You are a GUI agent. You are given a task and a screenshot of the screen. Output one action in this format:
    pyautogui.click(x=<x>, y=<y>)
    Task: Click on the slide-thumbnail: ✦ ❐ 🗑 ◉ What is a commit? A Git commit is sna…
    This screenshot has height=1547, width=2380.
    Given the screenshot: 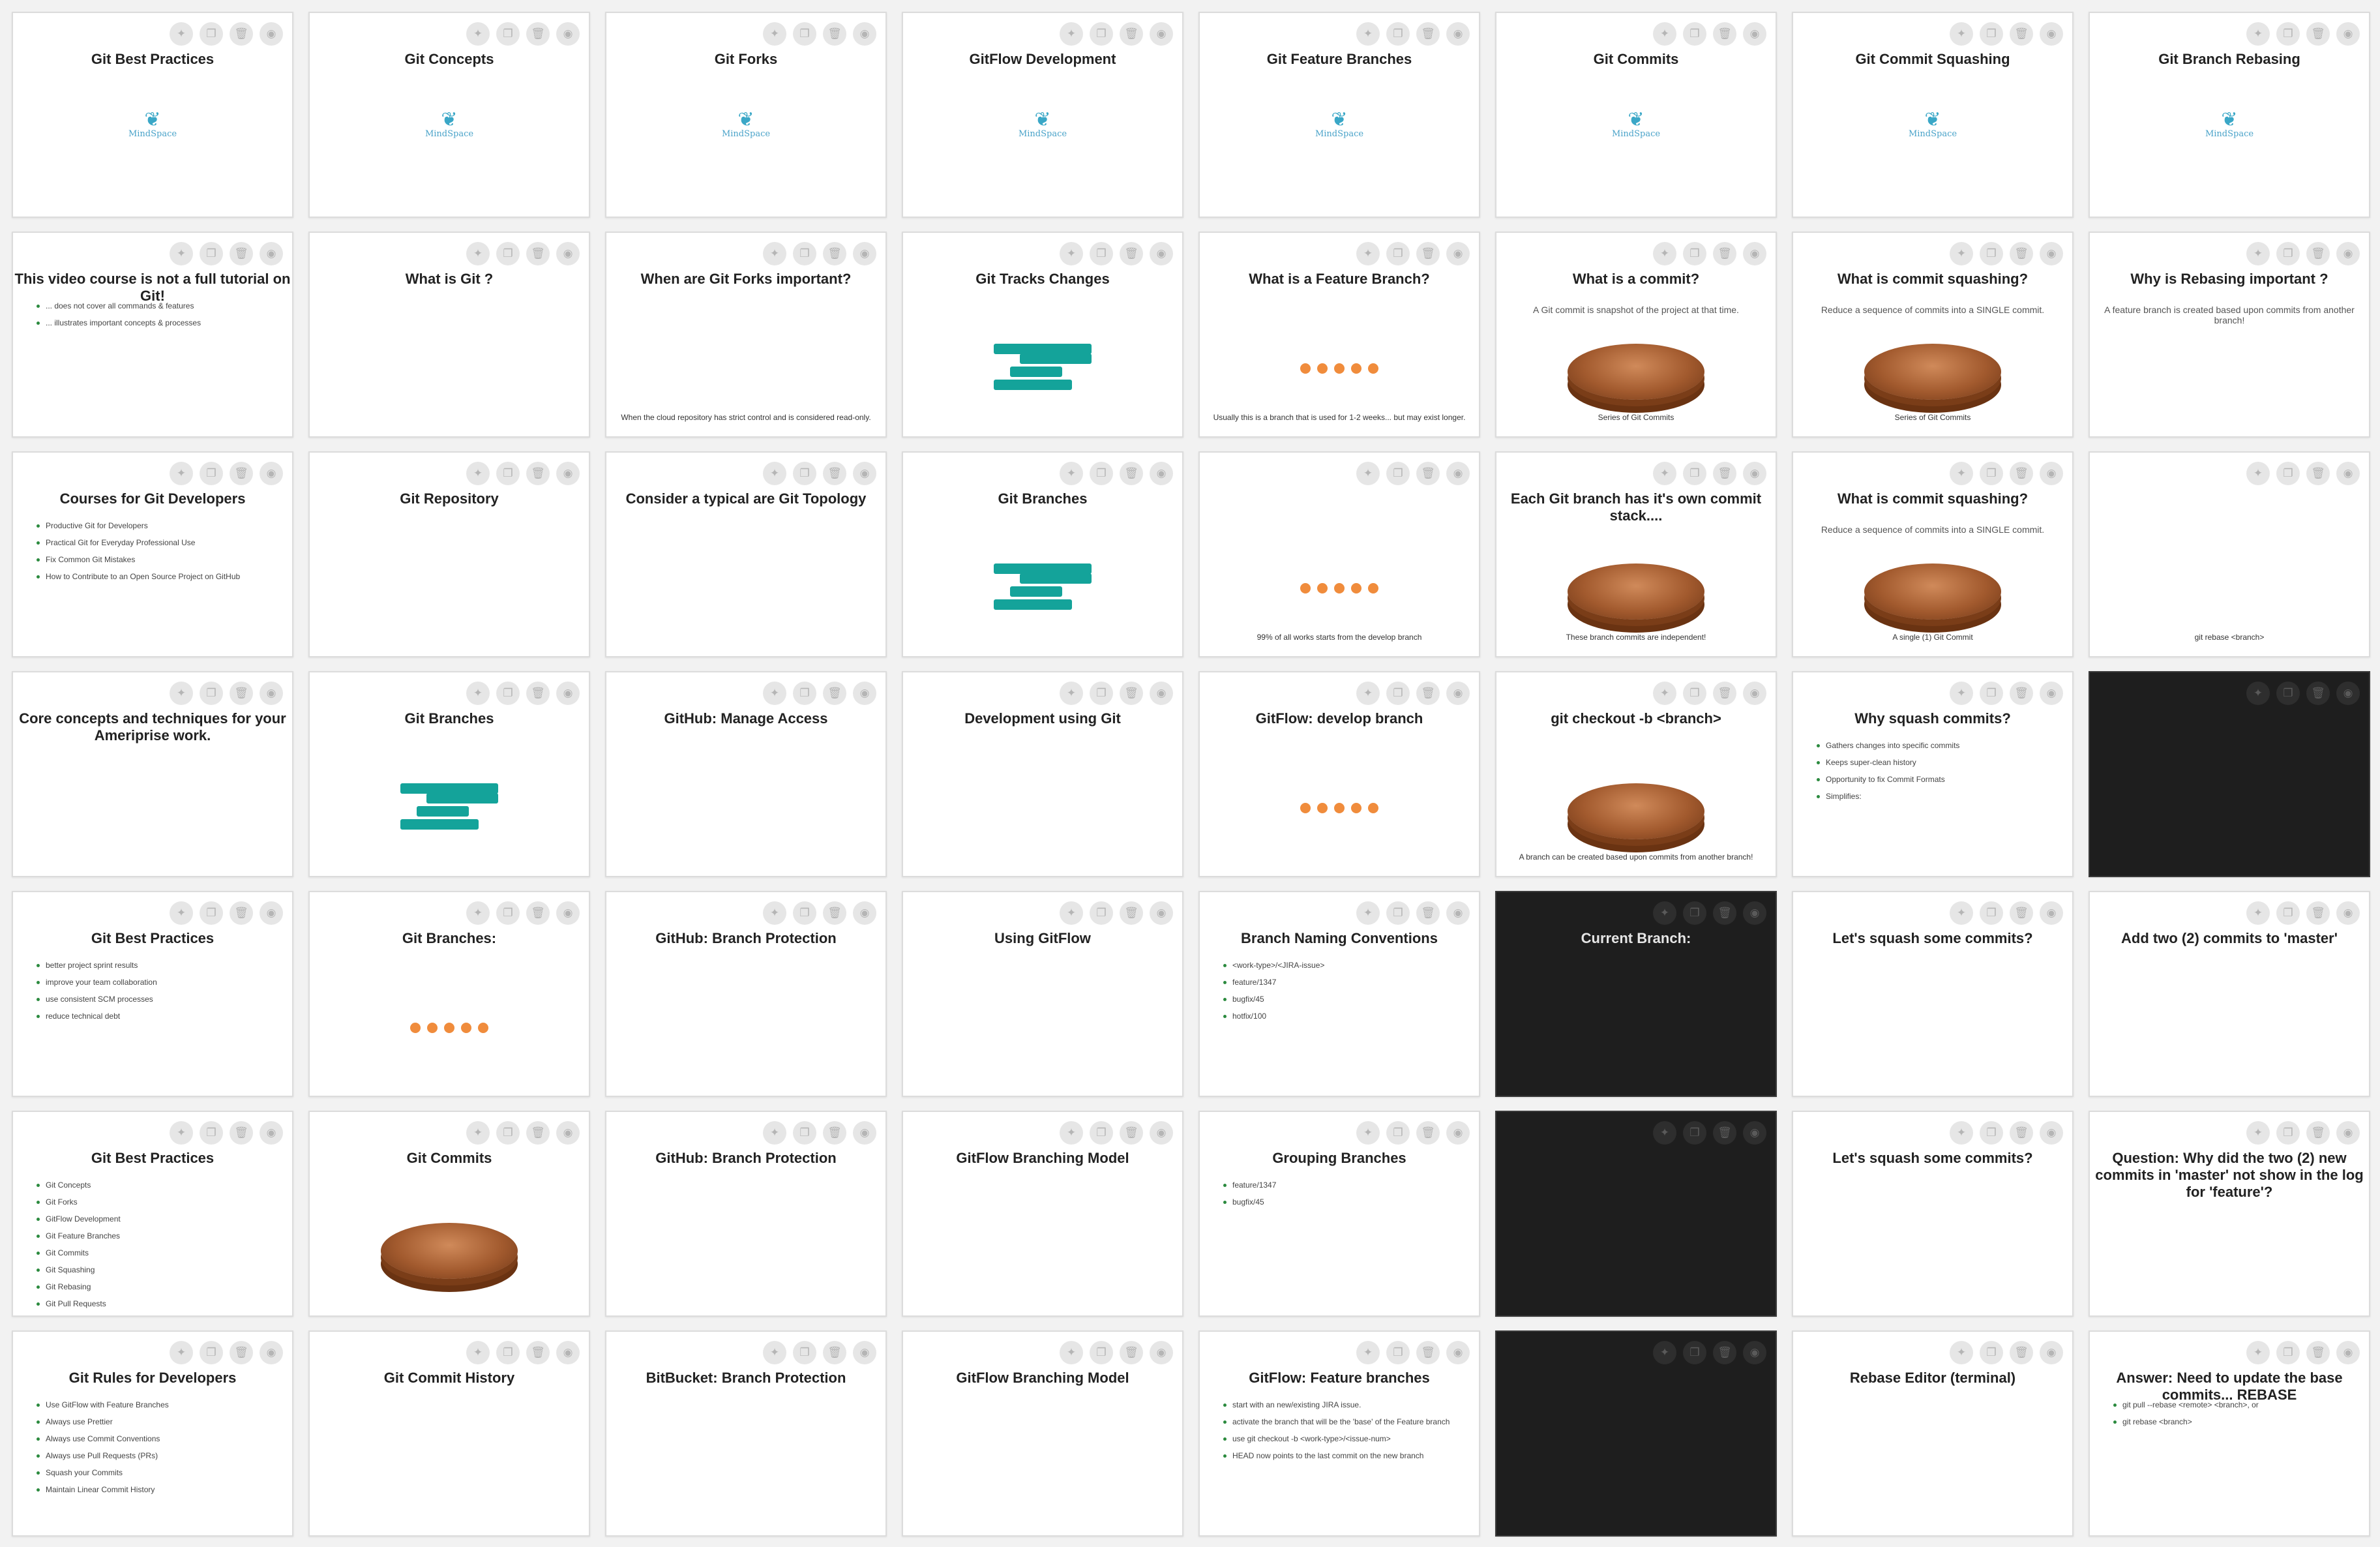 What is the action you would take?
    pyautogui.click(x=1636, y=335)
    